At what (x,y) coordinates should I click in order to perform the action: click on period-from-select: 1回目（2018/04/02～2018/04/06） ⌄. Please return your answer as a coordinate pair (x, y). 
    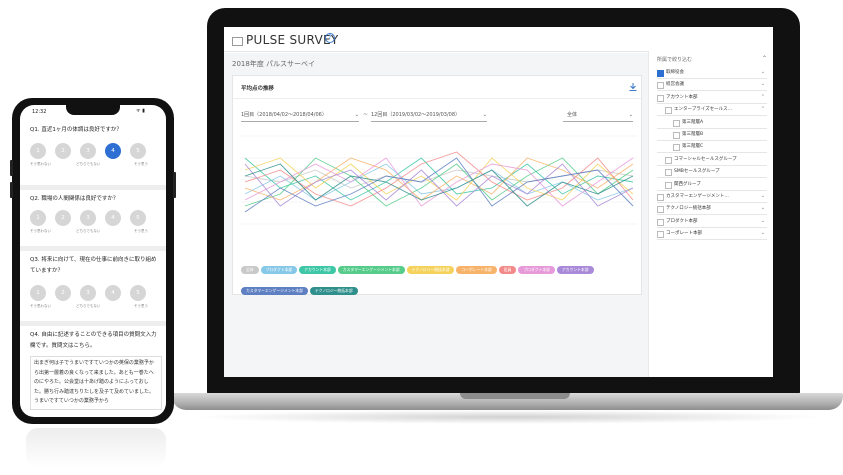
    Looking at the image, I should click on (300, 115).